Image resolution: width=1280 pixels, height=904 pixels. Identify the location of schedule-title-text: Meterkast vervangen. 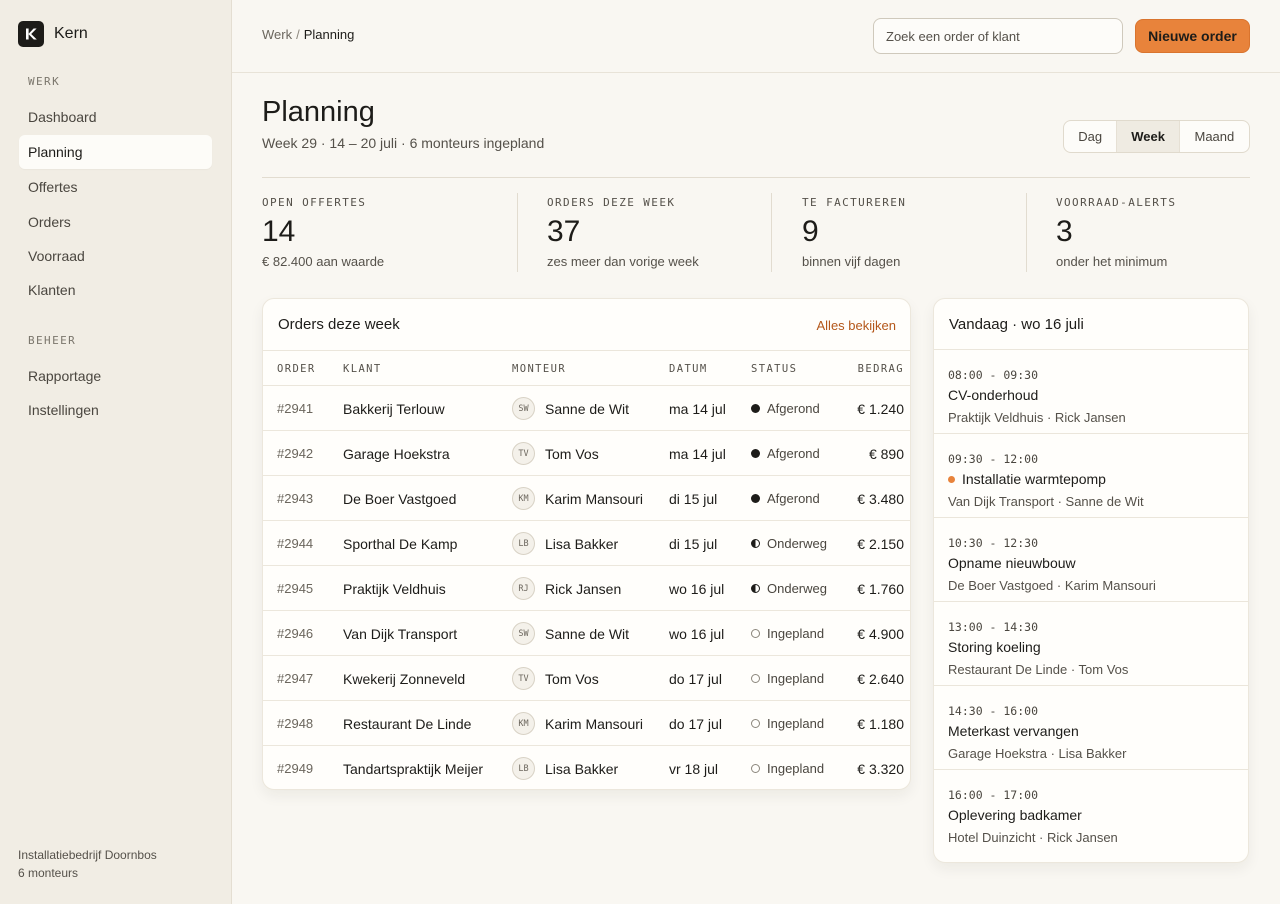
(1013, 731).